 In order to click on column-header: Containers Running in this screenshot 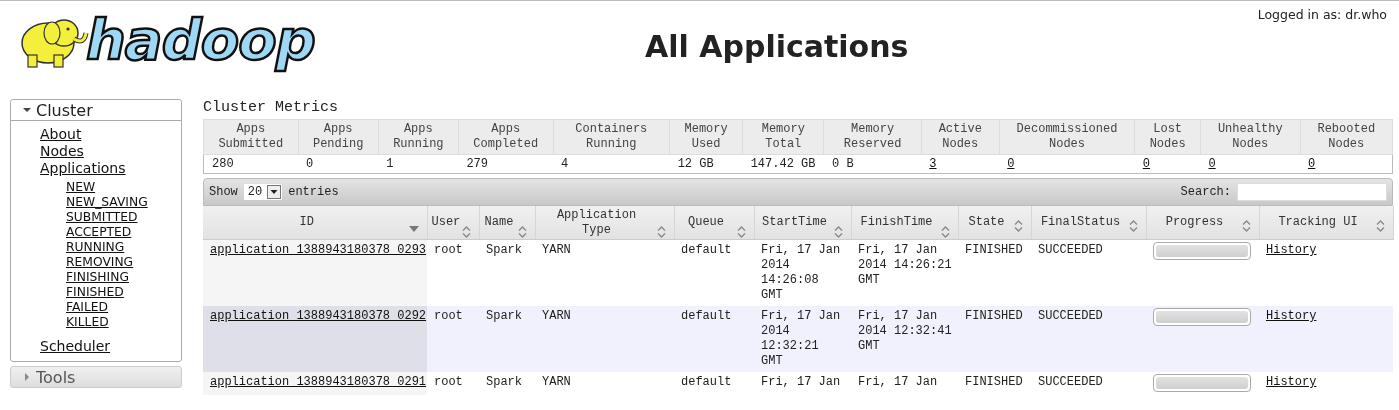, I will do `click(611, 137)`.